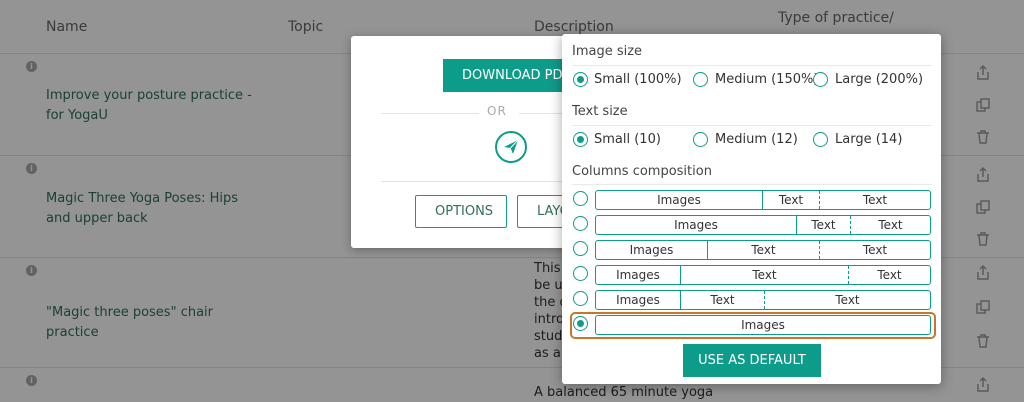  I want to click on composition-5-bar: Images Text Text, so click(763, 300).